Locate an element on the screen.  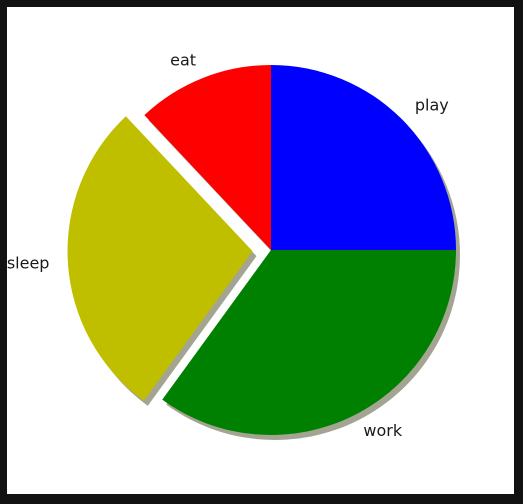
pie-slice-play is located at coordinates (363, 157).